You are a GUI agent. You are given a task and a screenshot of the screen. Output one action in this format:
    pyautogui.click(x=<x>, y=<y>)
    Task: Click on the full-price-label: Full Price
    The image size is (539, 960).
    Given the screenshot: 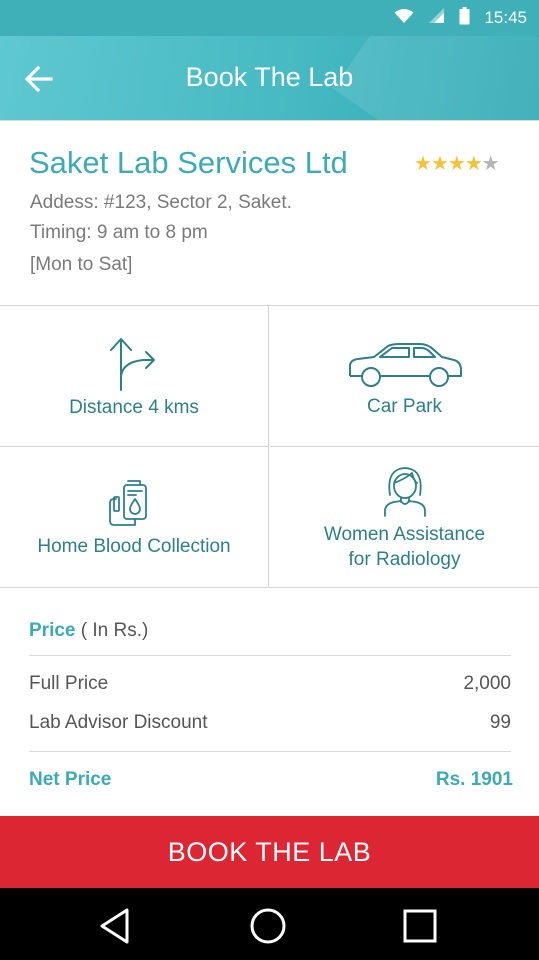 What is the action you would take?
    pyautogui.click(x=69, y=683)
    